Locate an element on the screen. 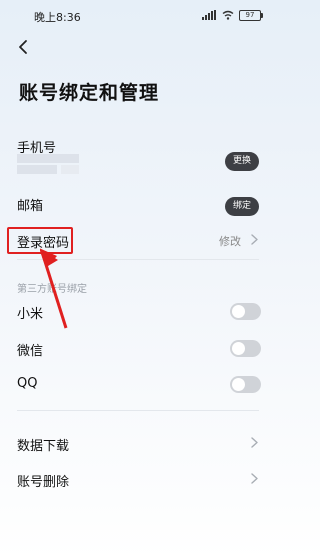  status-time: 晚上8:36 is located at coordinates (57, 17).